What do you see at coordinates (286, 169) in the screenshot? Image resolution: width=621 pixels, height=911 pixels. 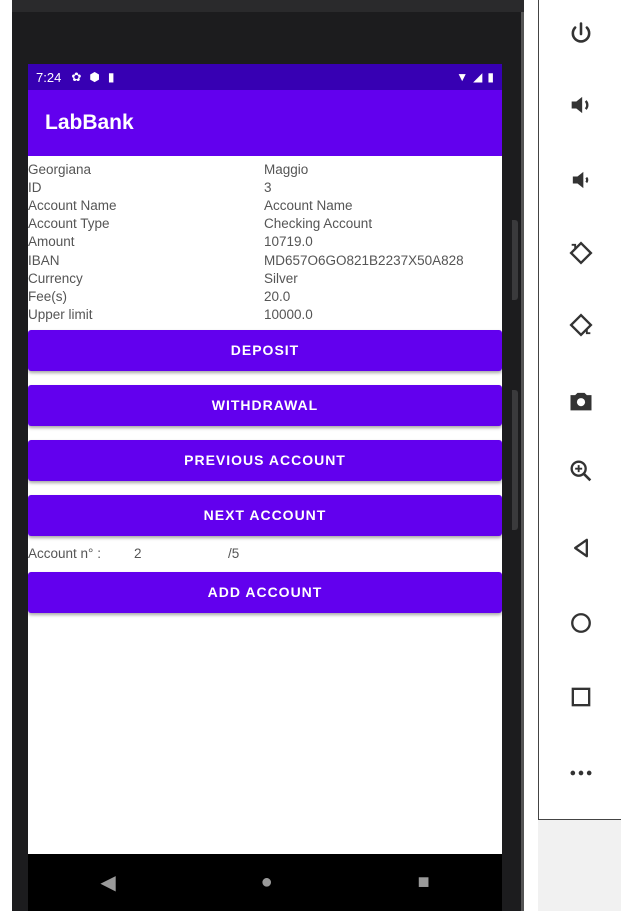 I see `last-name: Maggio` at bounding box center [286, 169].